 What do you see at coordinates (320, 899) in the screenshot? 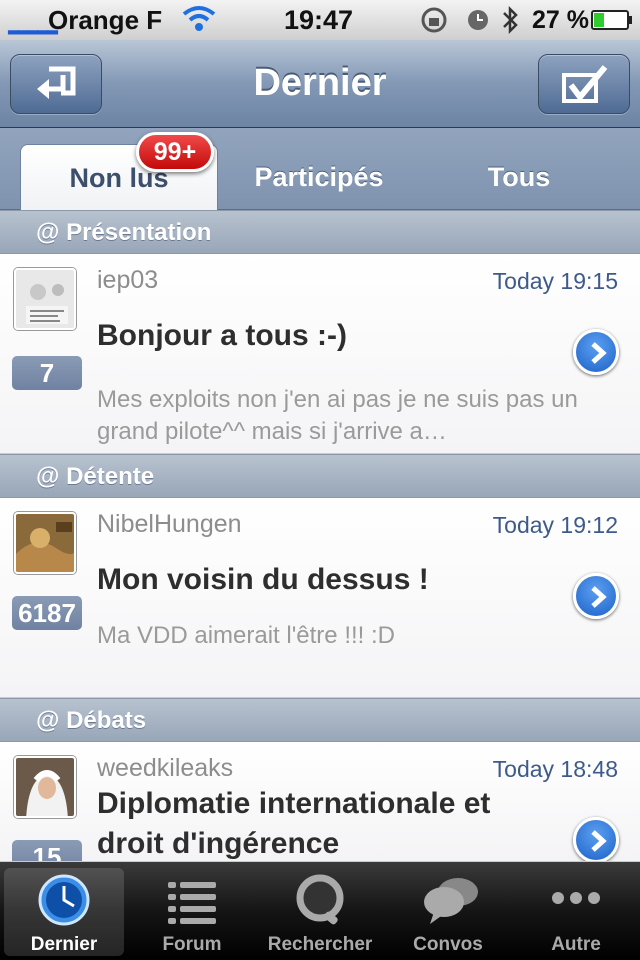
I see `search-icon` at bounding box center [320, 899].